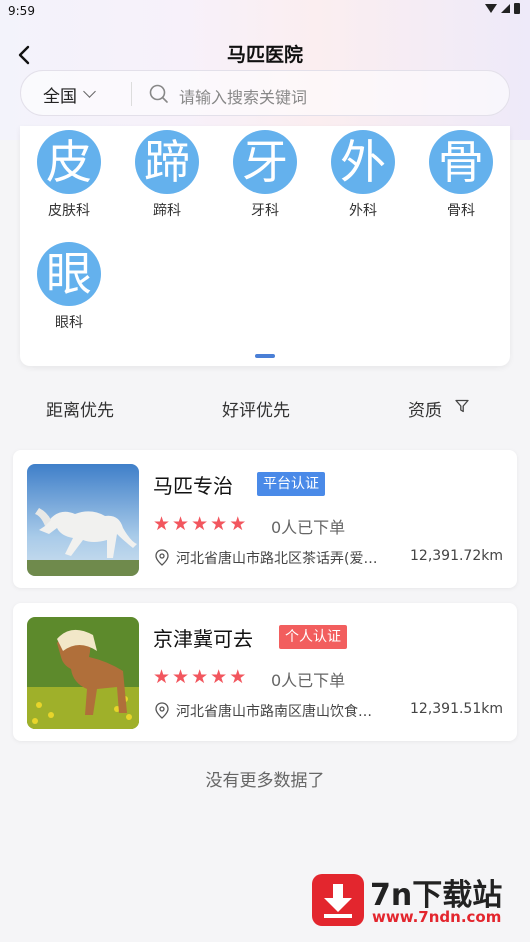 This screenshot has height=942, width=530. I want to click on category-ophthalmology: 眼 眼科, so click(69, 287).